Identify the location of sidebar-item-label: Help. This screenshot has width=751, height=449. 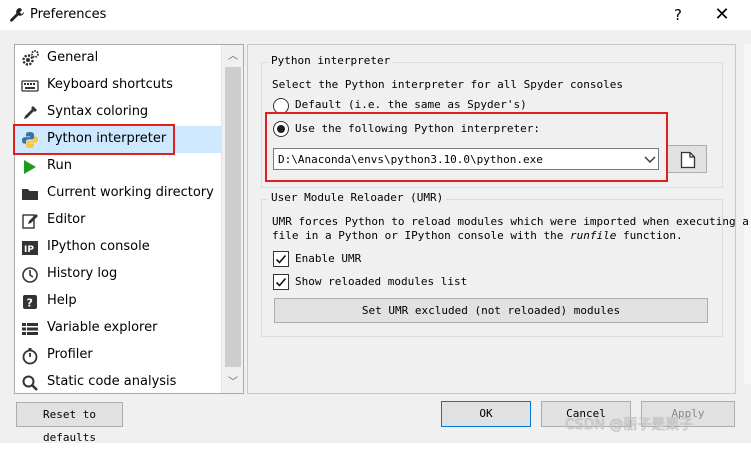
(62, 300).